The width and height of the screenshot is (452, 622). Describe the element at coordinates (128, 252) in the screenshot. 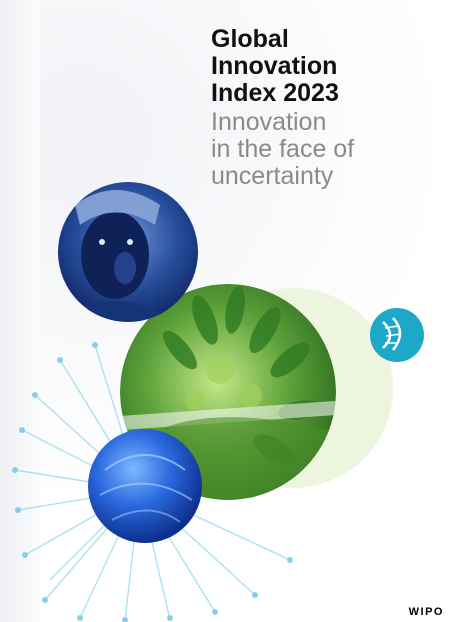

I see `portrait-photo` at that location.